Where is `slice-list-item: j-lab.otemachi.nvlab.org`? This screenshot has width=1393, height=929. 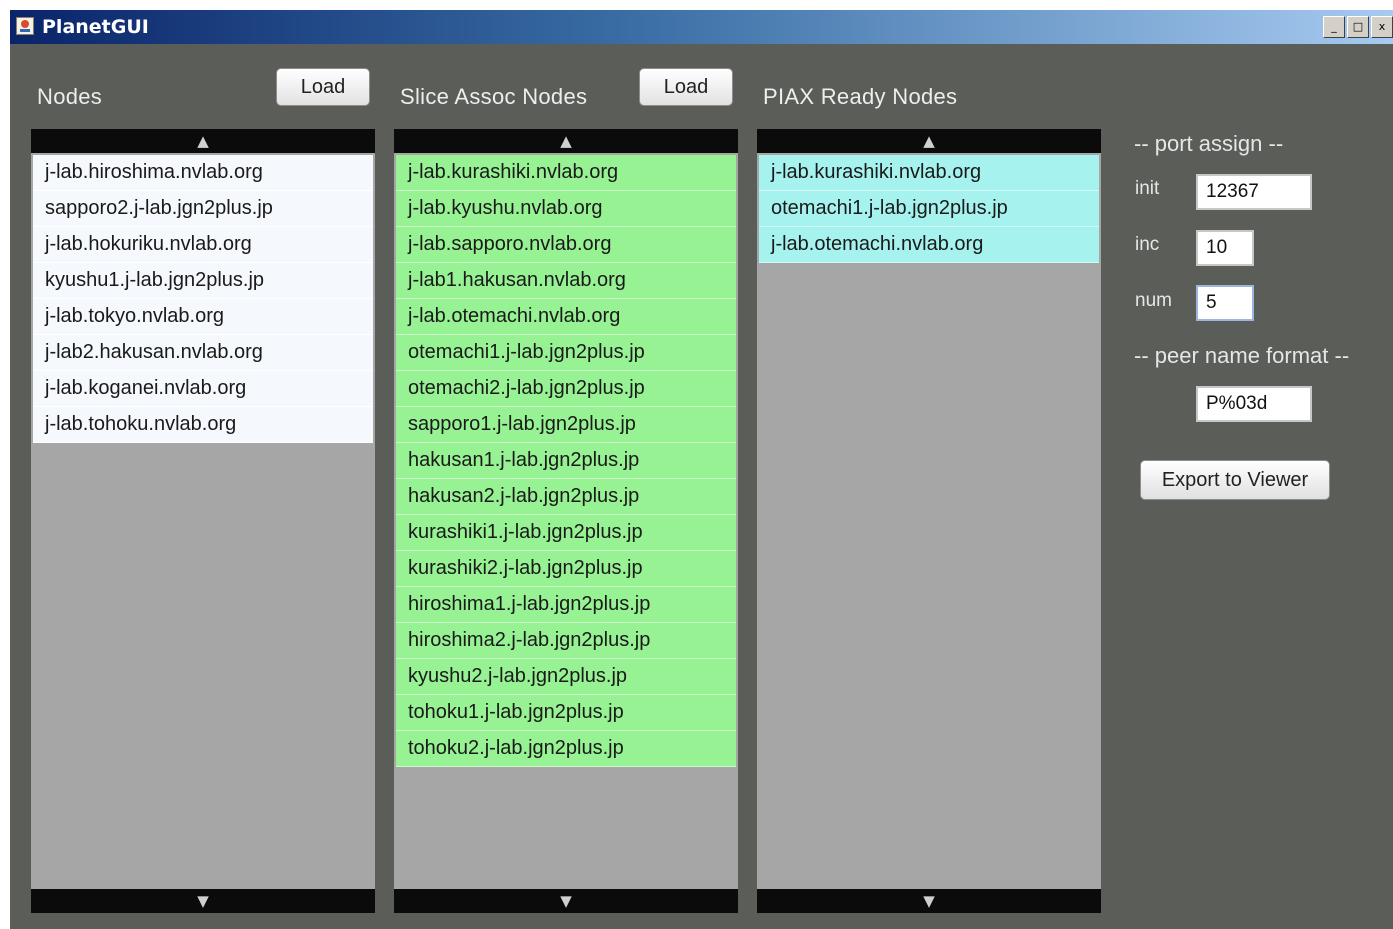 slice-list-item: j-lab.otemachi.nvlab.org is located at coordinates (566, 317).